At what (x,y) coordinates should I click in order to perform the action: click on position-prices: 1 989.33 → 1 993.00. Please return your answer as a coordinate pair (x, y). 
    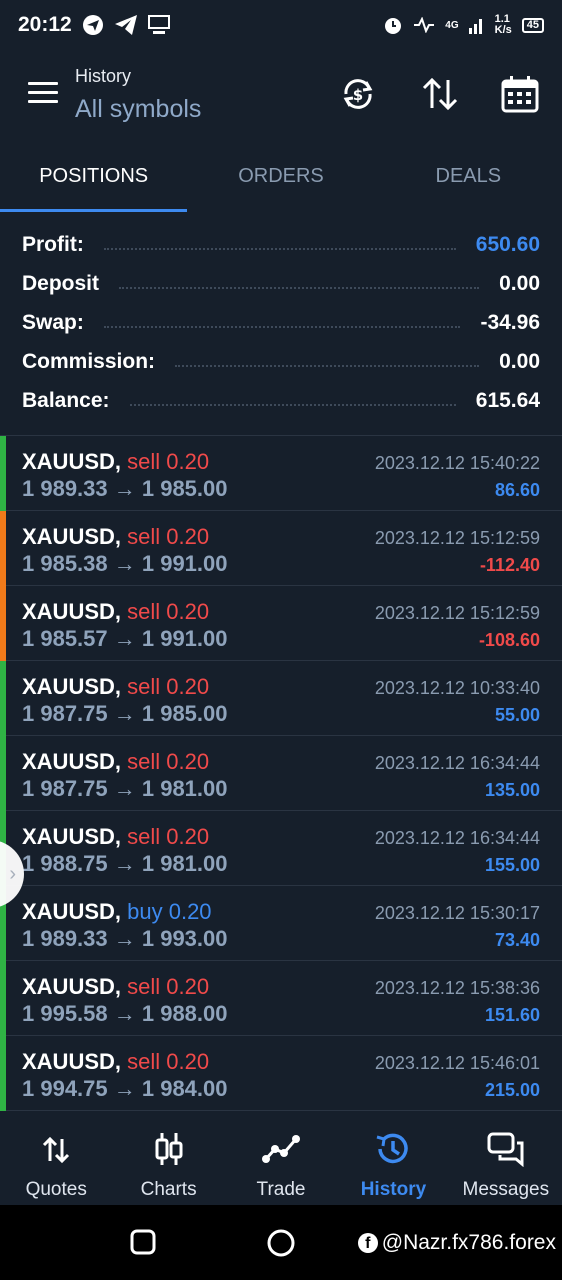
    Looking at the image, I should click on (125, 938).